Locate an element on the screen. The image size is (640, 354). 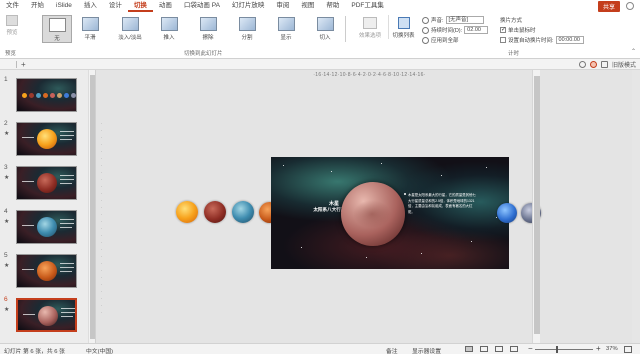
canvas-scrollbar is located at coordinates (536, 206).